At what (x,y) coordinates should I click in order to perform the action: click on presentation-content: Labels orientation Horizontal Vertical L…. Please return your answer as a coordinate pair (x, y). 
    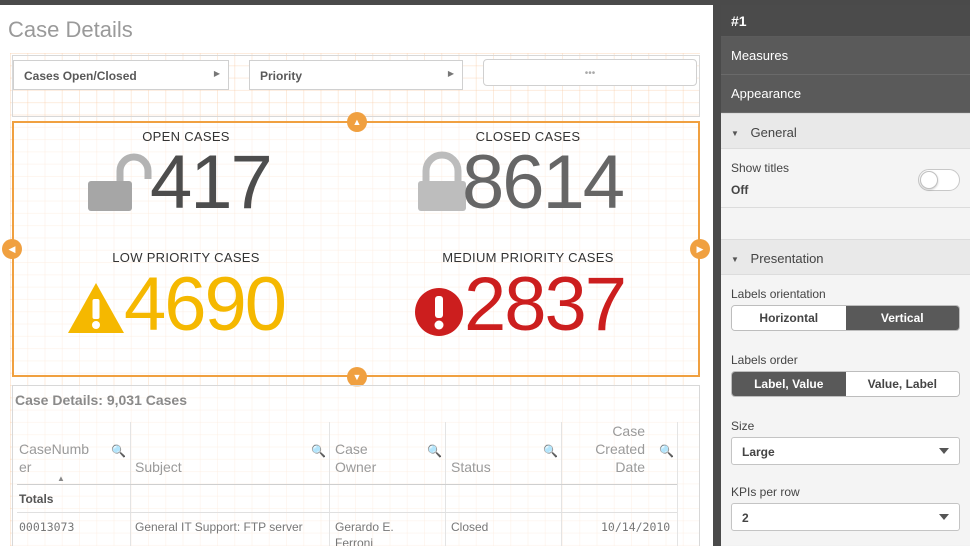
    Looking at the image, I should click on (845, 410).